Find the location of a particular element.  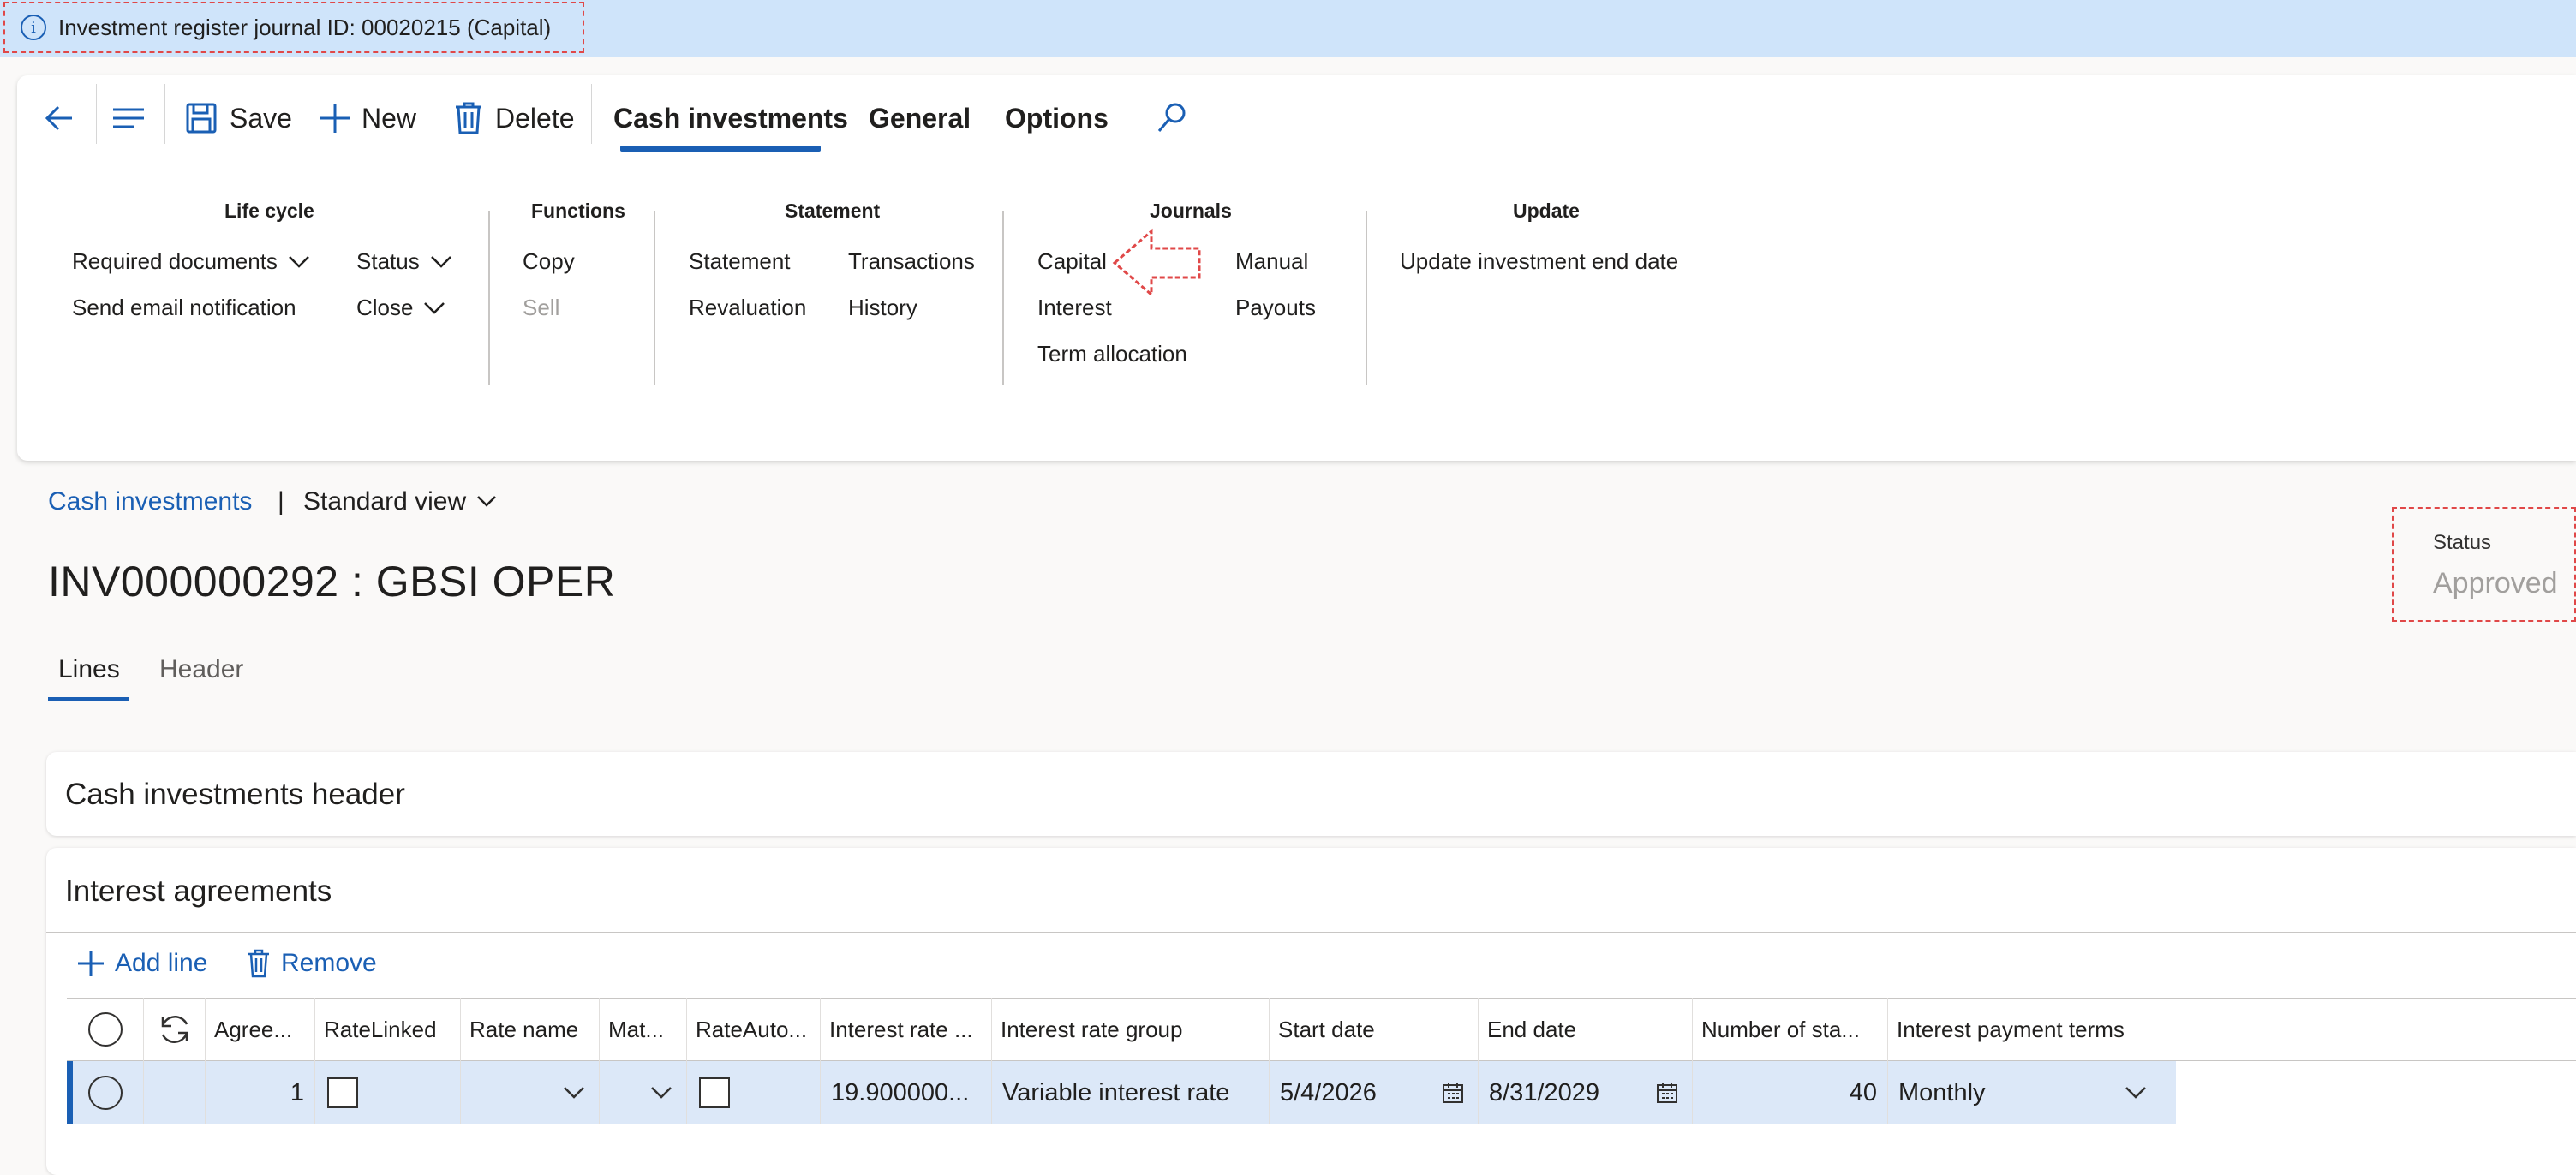

send-email-notification: Send email notification is located at coordinates (184, 308).